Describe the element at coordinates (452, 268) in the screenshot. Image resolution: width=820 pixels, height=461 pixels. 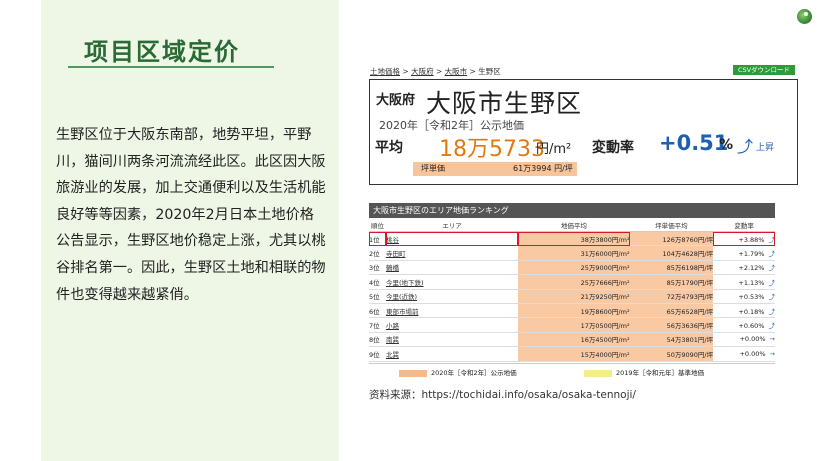
I see `area-link: 鶴橋` at that location.